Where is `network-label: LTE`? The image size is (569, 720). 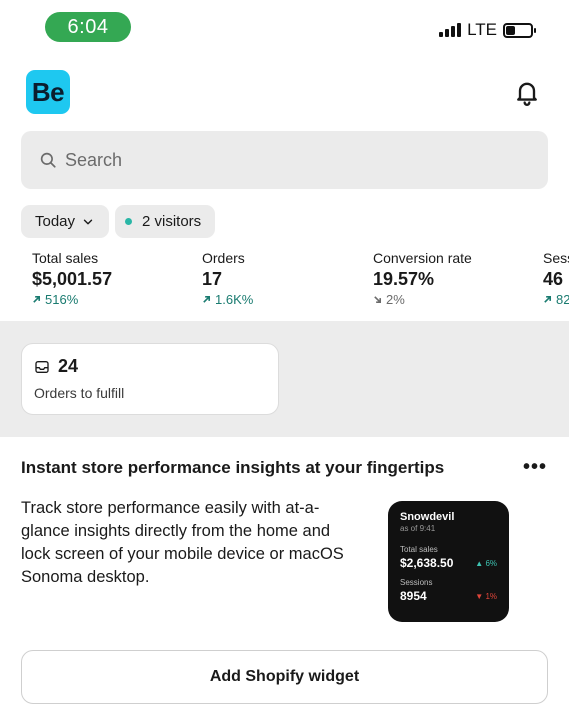
network-label: LTE is located at coordinates (482, 29).